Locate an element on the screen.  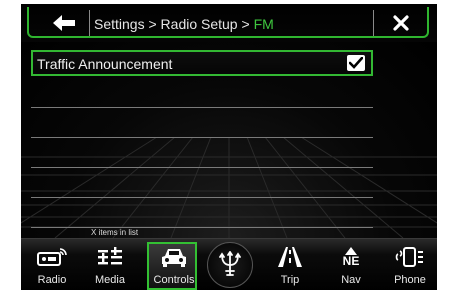
brand-logo-button is located at coordinates (230, 265).